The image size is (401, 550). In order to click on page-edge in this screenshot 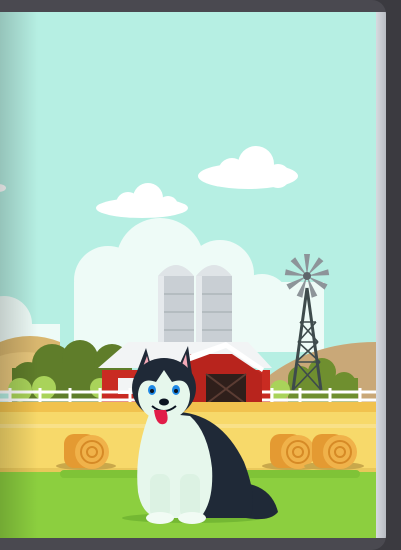, I will do `click(381, 275)`.